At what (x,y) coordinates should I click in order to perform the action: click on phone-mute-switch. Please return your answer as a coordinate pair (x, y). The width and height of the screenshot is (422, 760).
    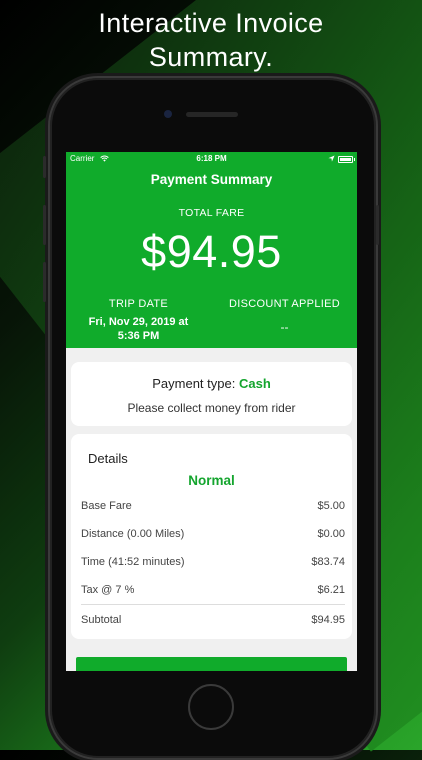
    Looking at the image, I should click on (44, 167).